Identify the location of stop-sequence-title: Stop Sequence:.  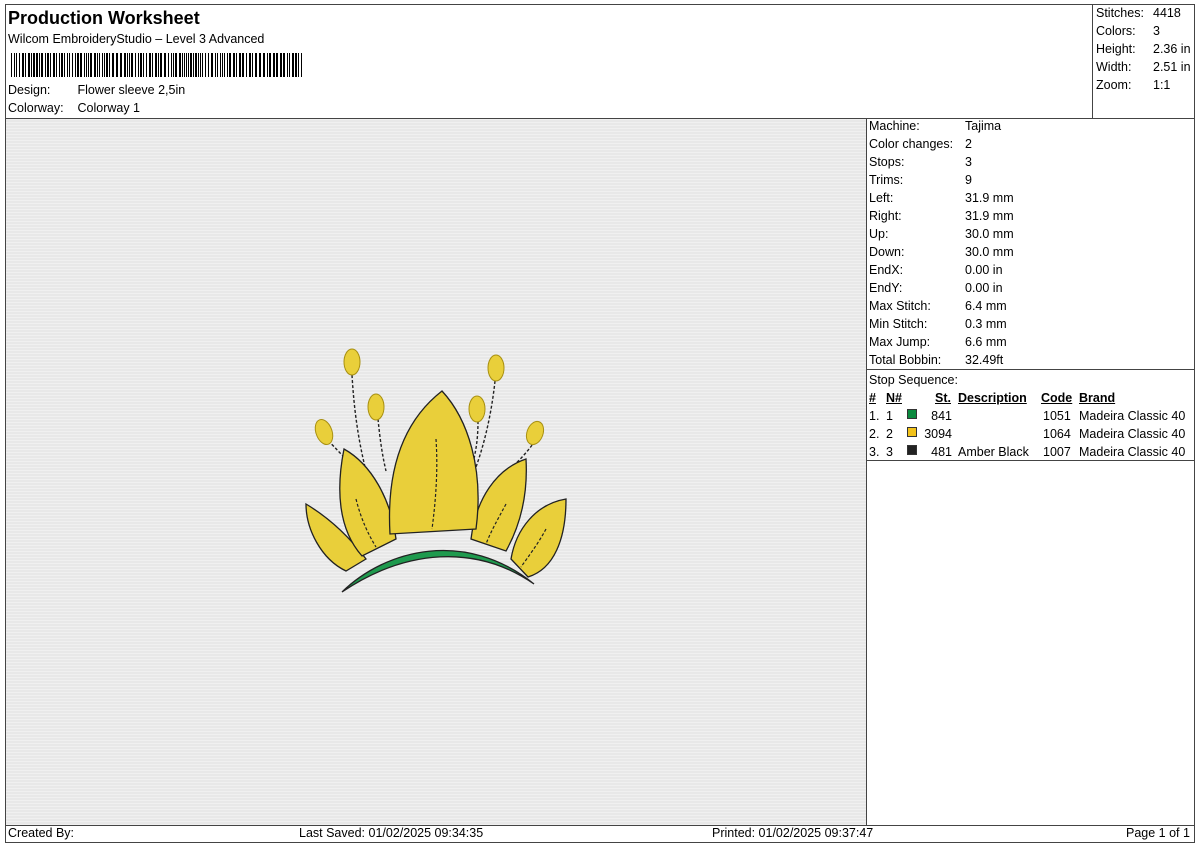
(913, 380).